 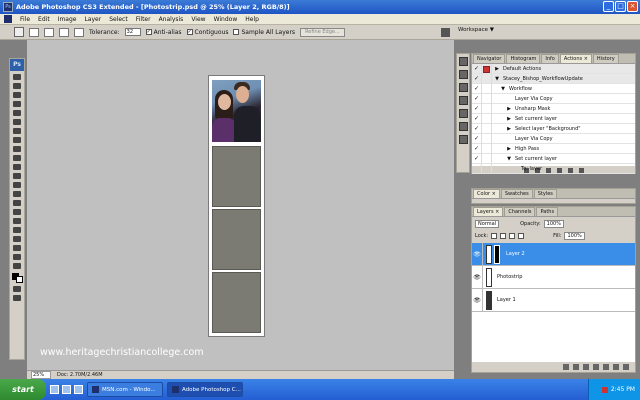 What do you see at coordinates (49, 32) in the screenshot?
I see `add-selection-icon` at bounding box center [49, 32].